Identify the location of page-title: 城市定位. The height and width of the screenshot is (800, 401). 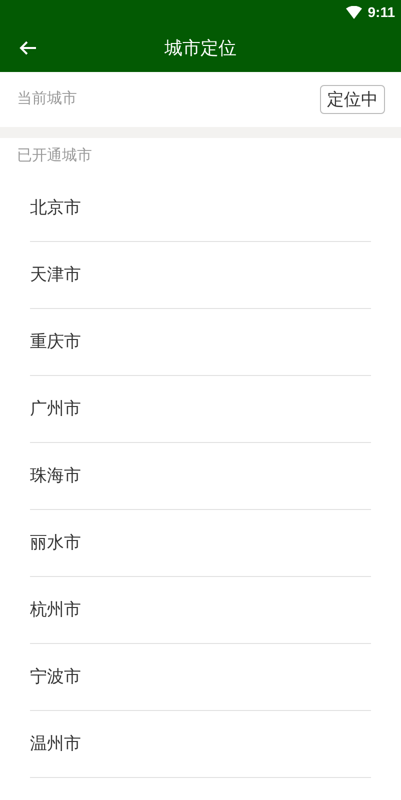
(200, 48).